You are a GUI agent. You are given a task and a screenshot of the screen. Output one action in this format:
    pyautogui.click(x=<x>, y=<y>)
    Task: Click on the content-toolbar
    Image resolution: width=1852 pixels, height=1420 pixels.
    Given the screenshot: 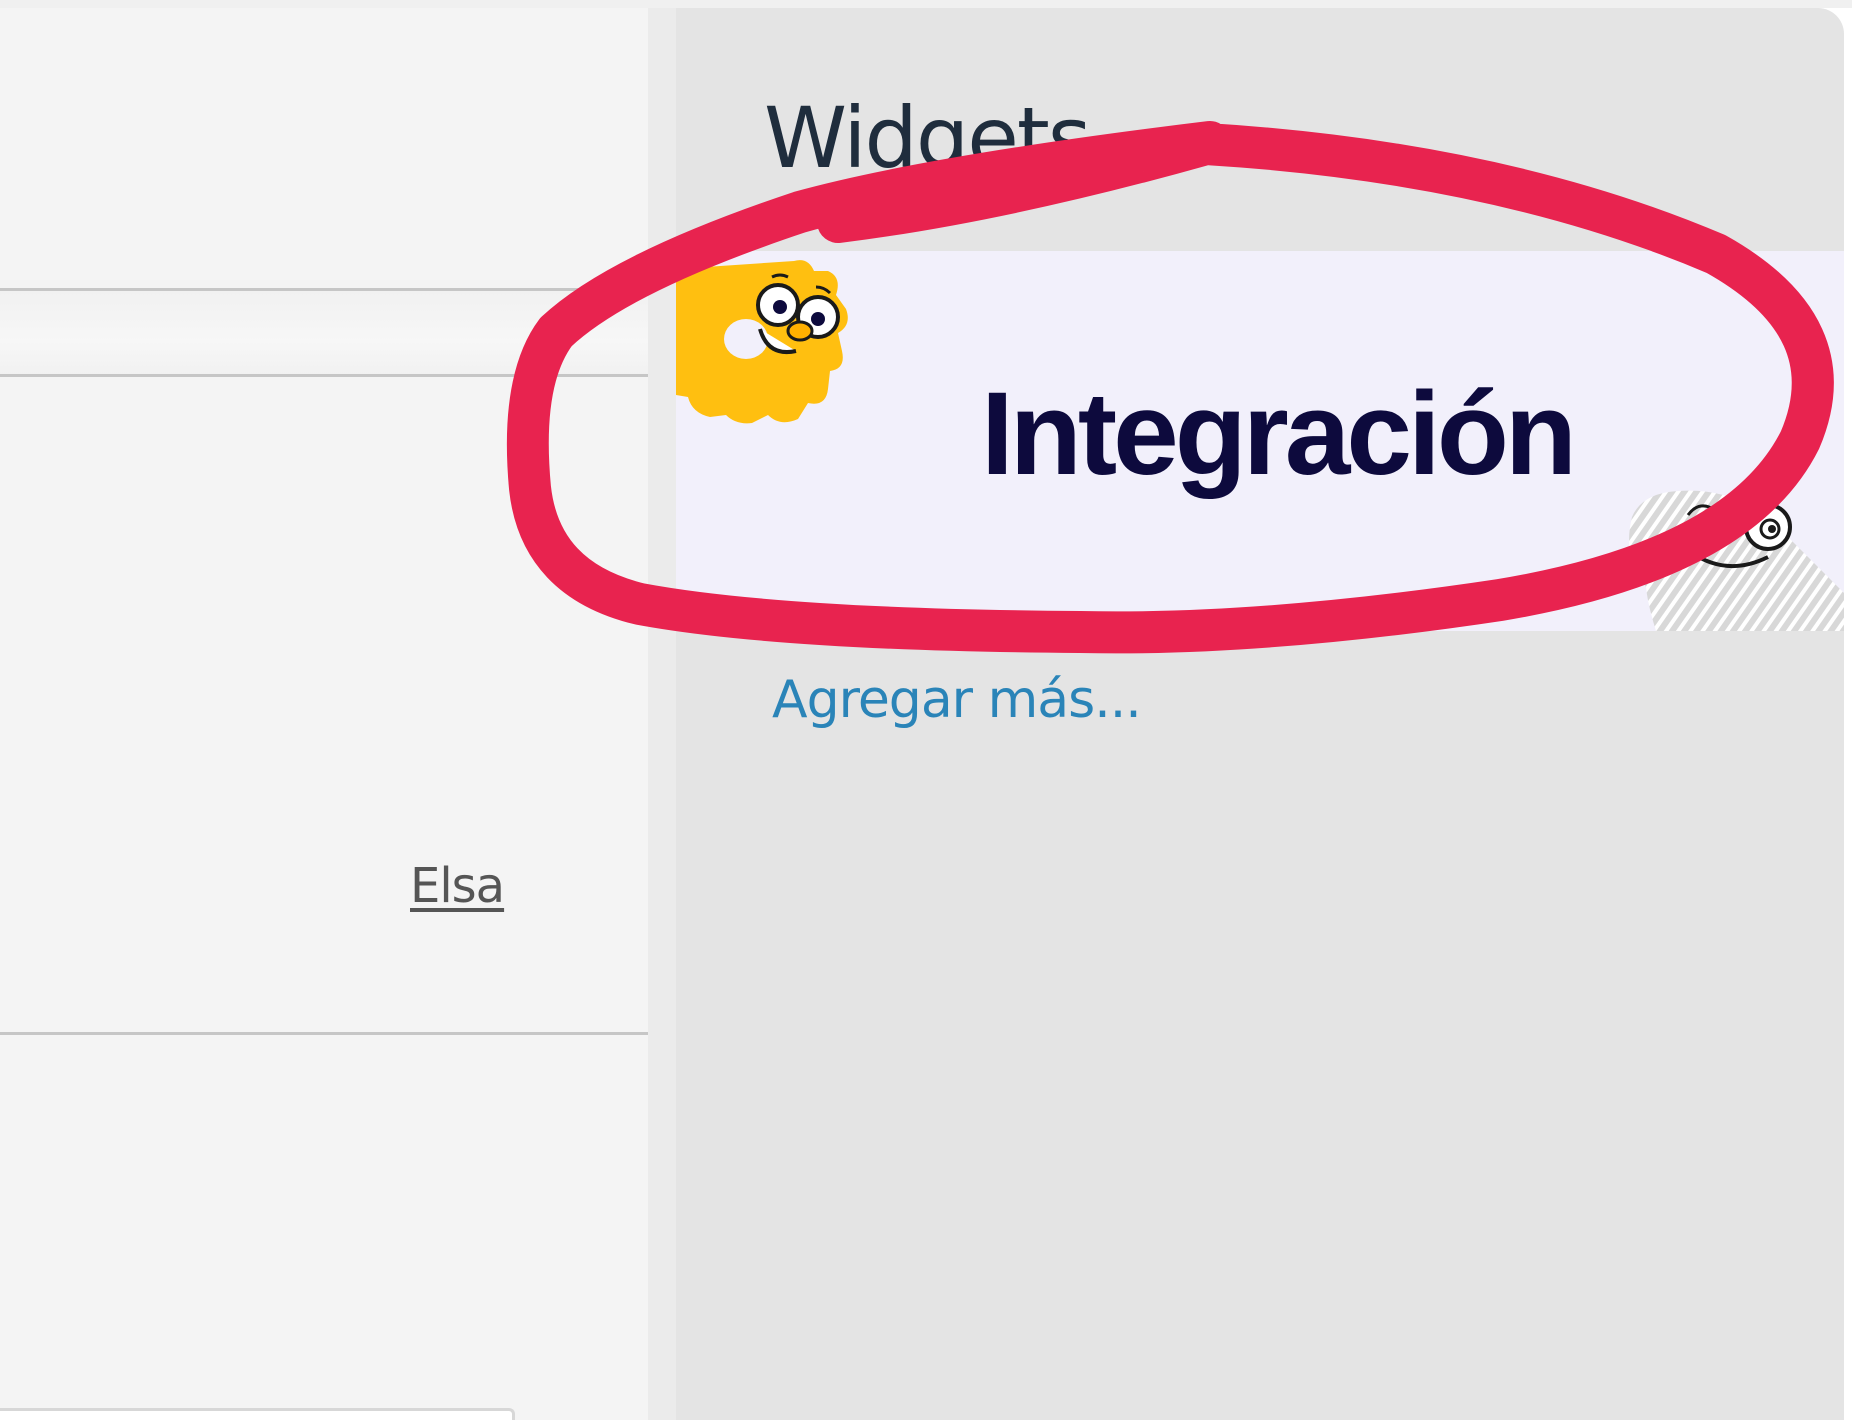 What is the action you would take?
    pyautogui.click(x=324, y=333)
    